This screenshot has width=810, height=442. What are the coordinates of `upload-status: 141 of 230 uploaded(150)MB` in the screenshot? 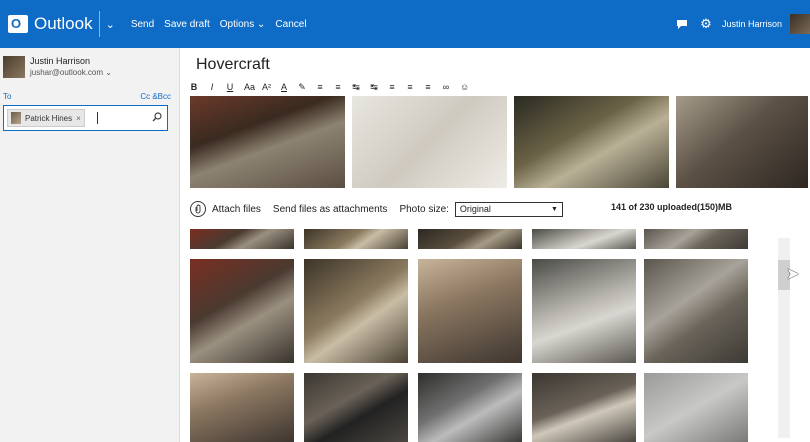 It's located at (671, 207).